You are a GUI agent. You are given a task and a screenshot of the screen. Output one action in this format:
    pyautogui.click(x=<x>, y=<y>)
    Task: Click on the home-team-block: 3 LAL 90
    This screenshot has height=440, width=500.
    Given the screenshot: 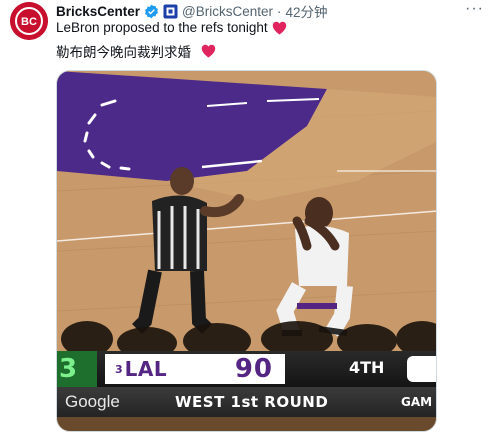 What is the action you would take?
    pyautogui.click(x=195, y=369)
    